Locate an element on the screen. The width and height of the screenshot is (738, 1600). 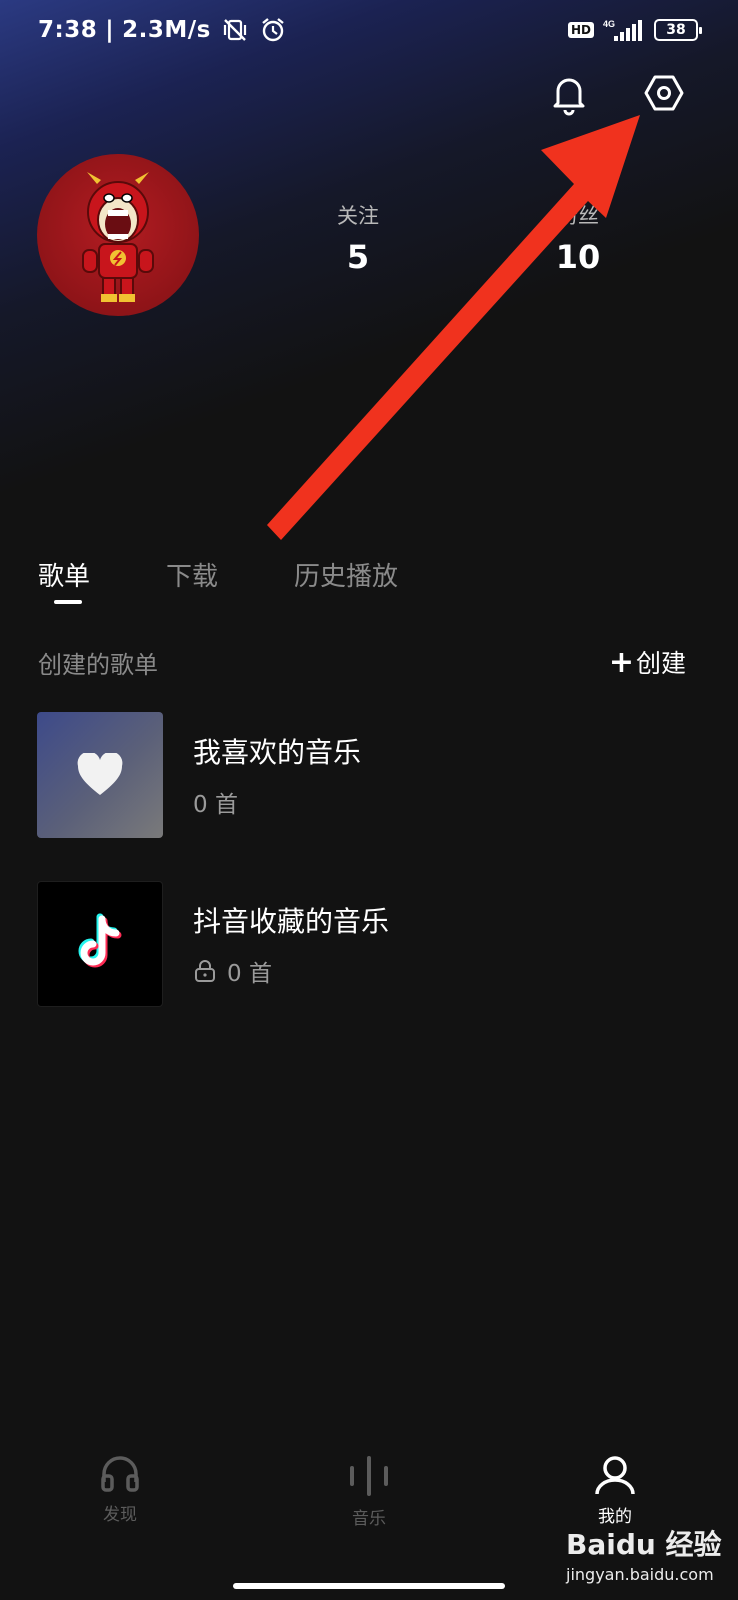
watermark-brand: Baidu 经验 is located at coordinates (644, 1544).